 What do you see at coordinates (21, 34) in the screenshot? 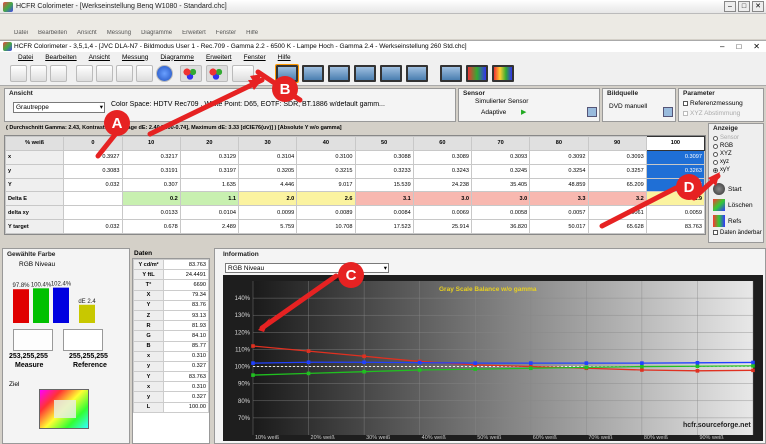
I see `outer-menu-item: Datei` at bounding box center [21, 34].